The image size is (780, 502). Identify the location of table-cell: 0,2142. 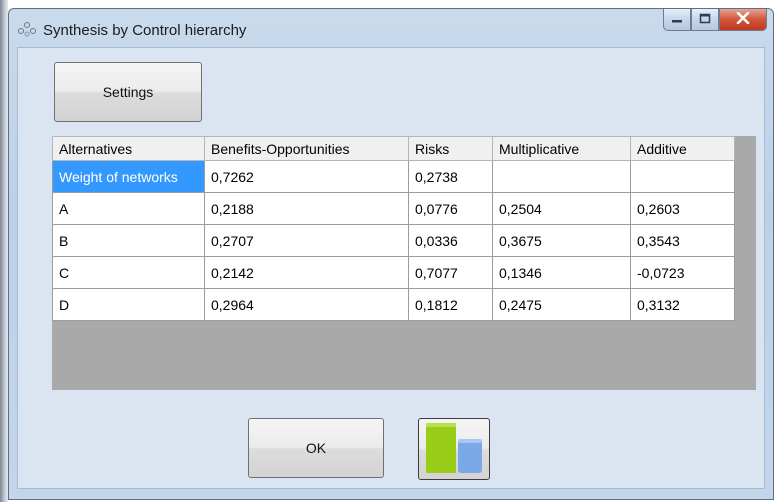
(306, 272).